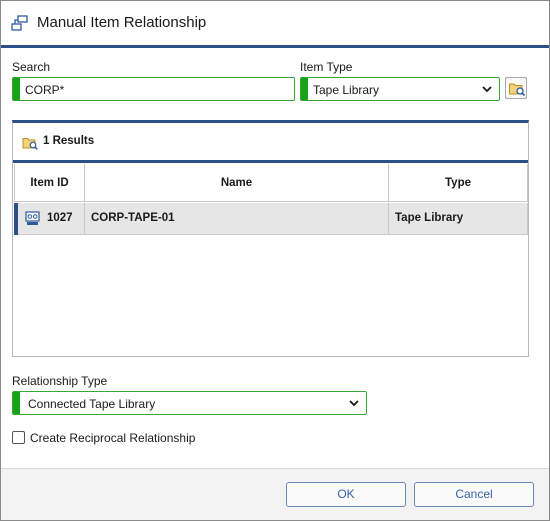 The image size is (550, 521). Describe the element at coordinates (275, 494) in the screenshot. I see `dialog-footer: OK Cancel` at that location.